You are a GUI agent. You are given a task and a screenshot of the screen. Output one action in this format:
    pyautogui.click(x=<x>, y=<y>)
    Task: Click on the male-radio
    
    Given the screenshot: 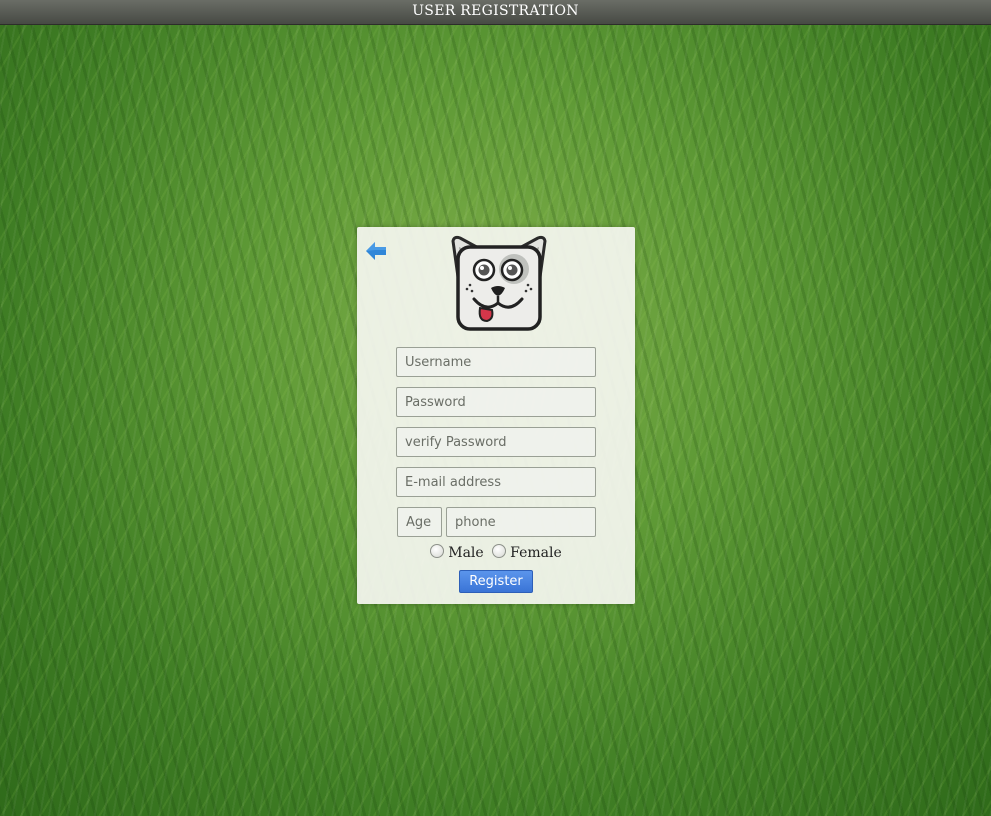 What is the action you would take?
    pyautogui.click(x=437, y=551)
    